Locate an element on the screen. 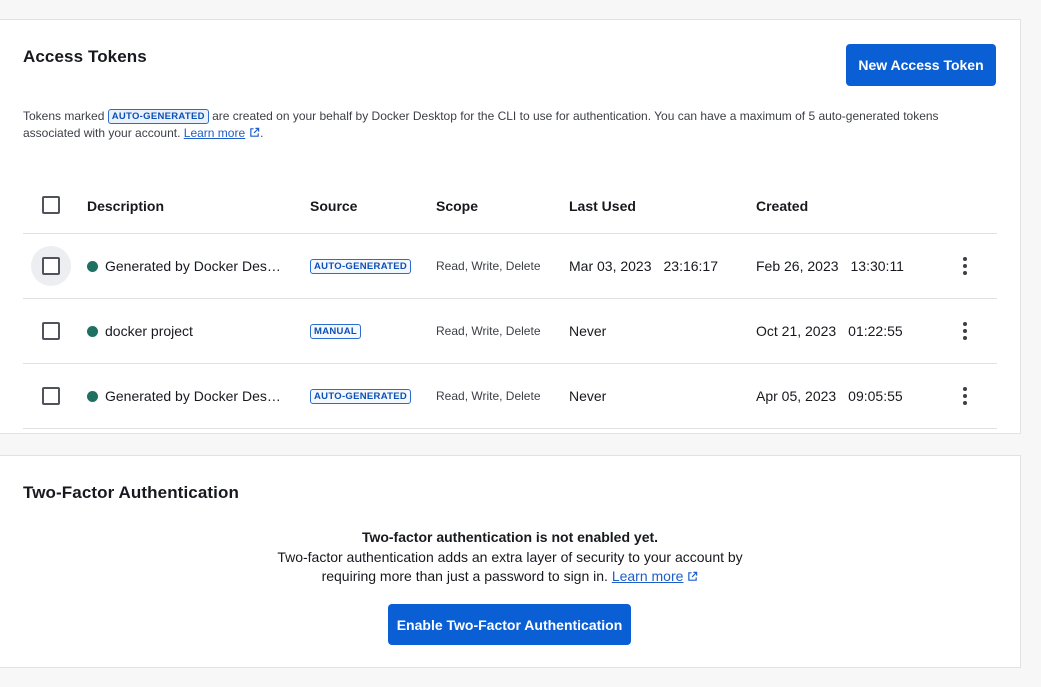 The width and height of the screenshot is (1041, 687). created-time: 01:22:55 is located at coordinates (875, 331).